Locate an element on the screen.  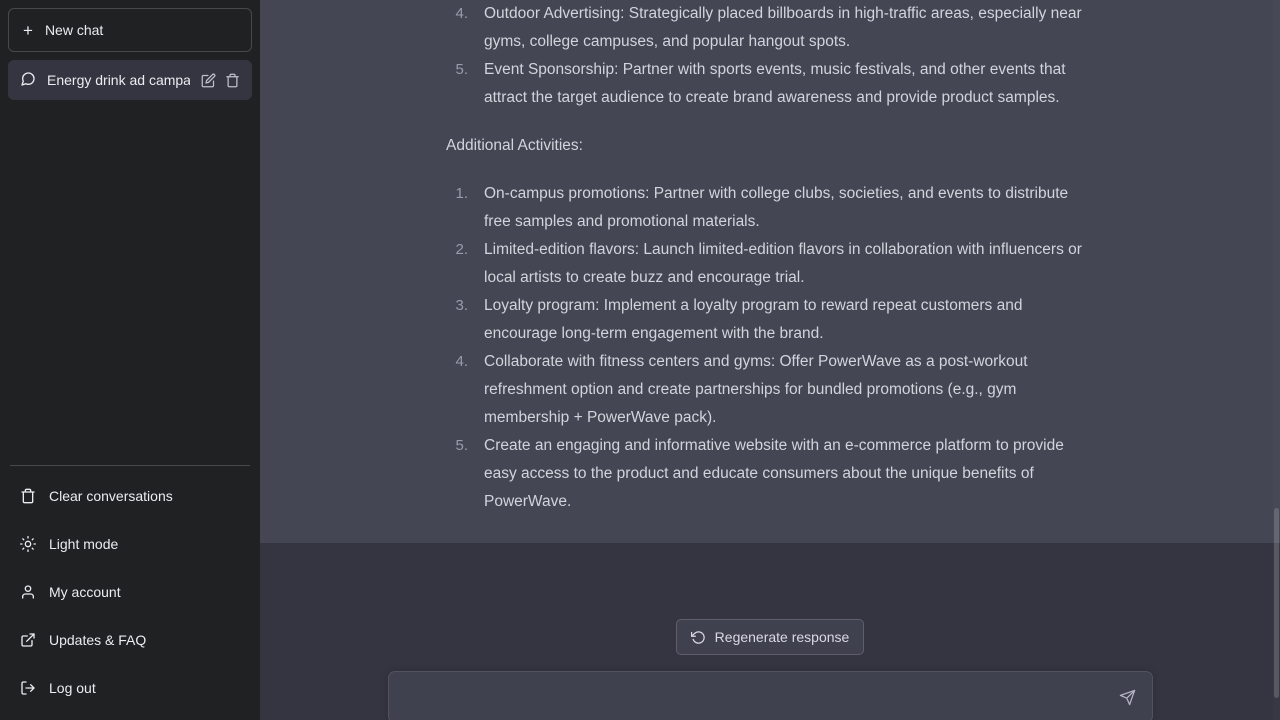
chat-input is located at coordinates (770, 697).